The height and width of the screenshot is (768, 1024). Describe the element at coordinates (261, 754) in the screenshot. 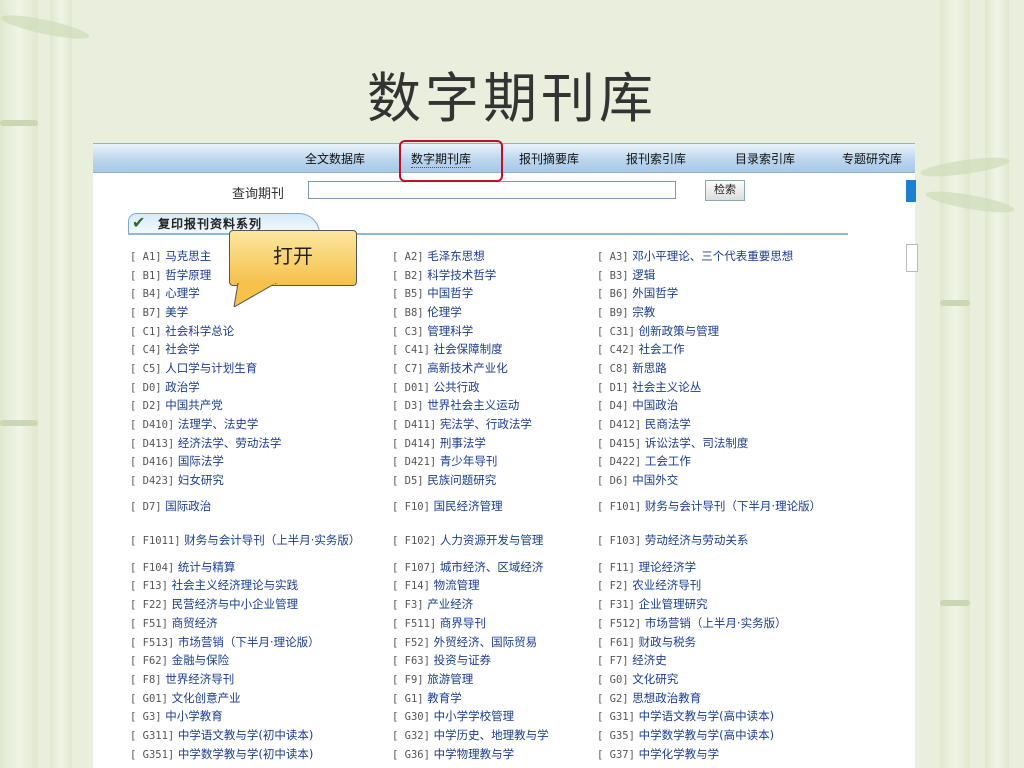

I see `journal-link: [ G351] 中学数学教与学(初中读本)` at that location.